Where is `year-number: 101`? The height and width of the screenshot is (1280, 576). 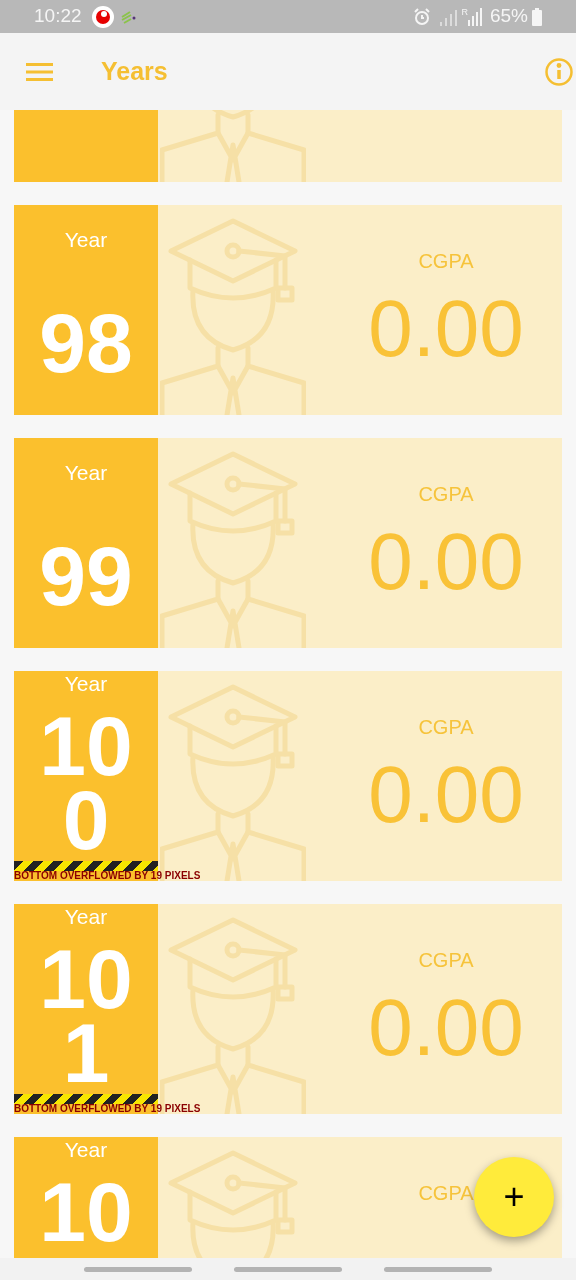 year-number: 101 is located at coordinates (86, 1016).